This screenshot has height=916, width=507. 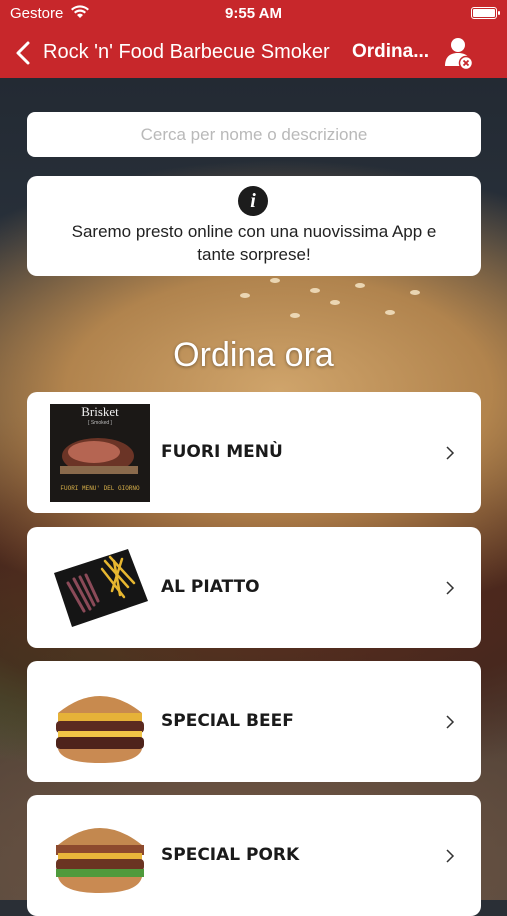 I want to click on category-card-al-piatto: AL PIATTO, so click(x=254, y=587).